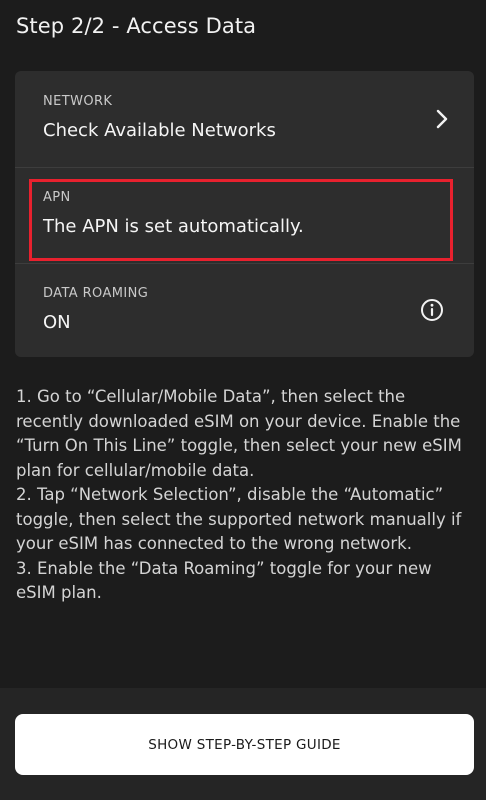 Image resolution: width=486 pixels, height=800 pixels. What do you see at coordinates (136, 26) in the screenshot?
I see `page-title: Step 2/2 - Access Data` at bounding box center [136, 26].